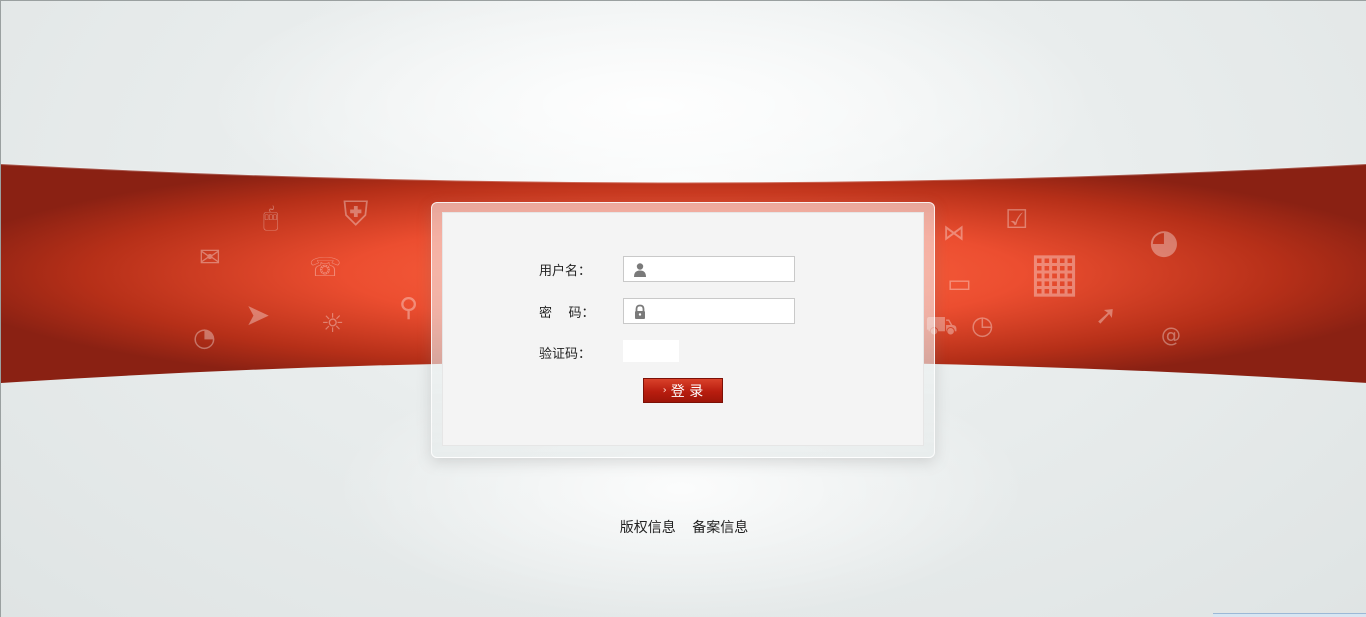  I want to click on rss-icon: ◔, so click(204, 338).